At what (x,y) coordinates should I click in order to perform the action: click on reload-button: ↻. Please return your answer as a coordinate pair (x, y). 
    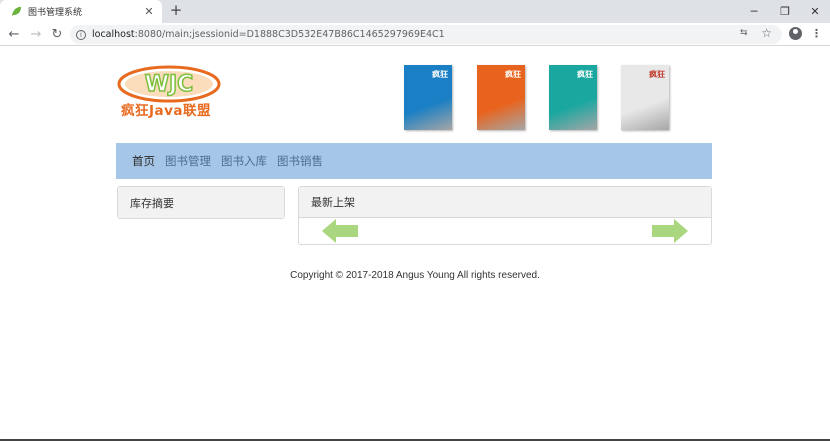
    Looking at the image, I should click on (57, 34).